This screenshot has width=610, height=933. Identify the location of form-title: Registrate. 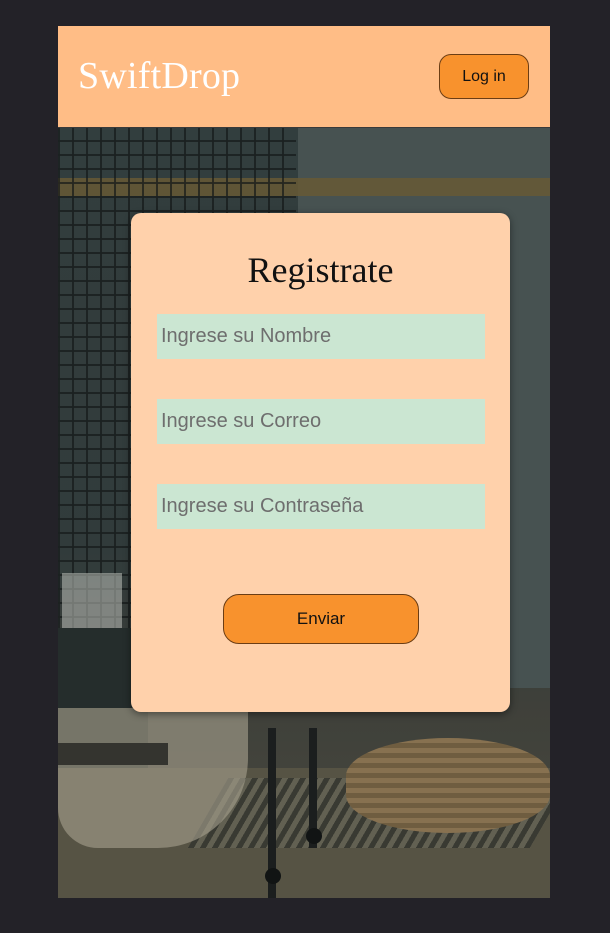
(320, 270).